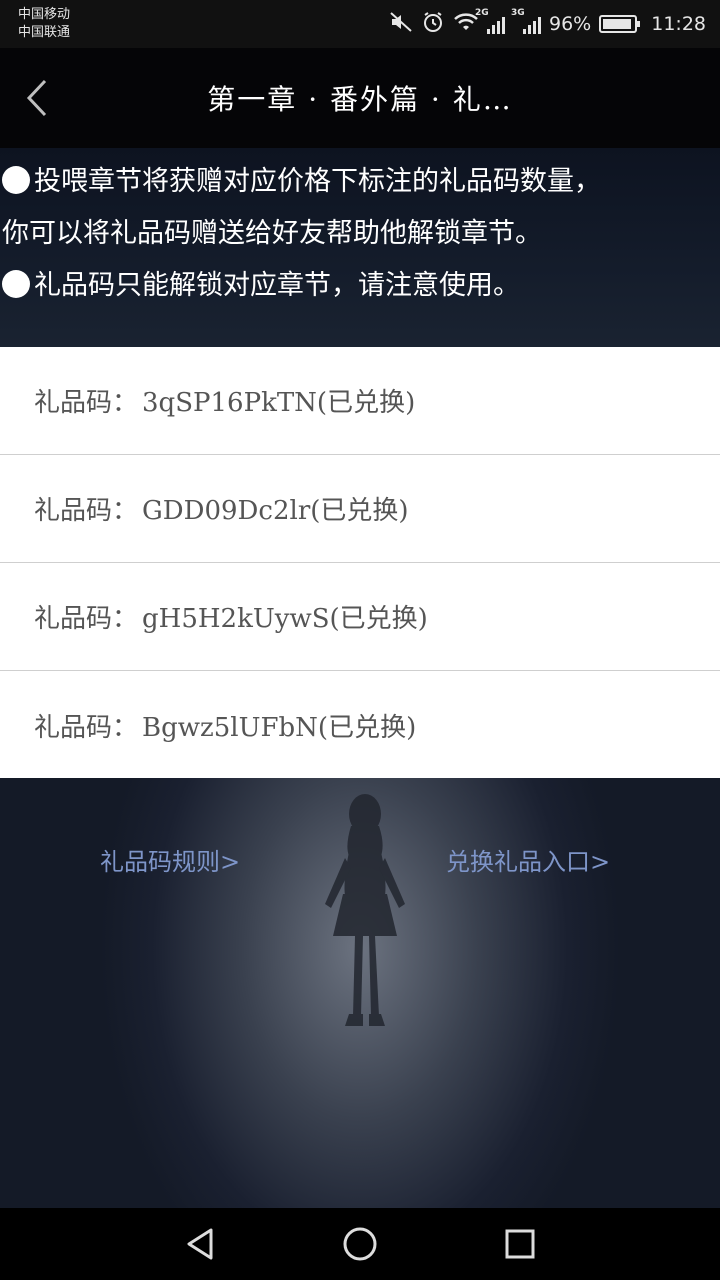 This screenshot has width=720, height=1280. I want to click on nav-recents-button, so click(520, 1244).